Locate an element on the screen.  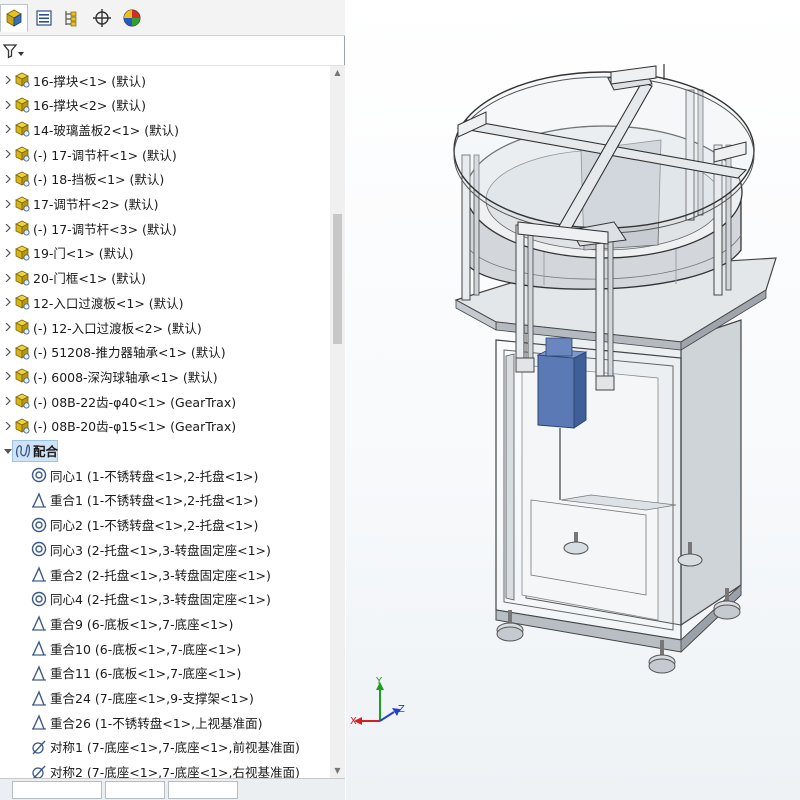
study-tab is located at coordinates (203, 790).